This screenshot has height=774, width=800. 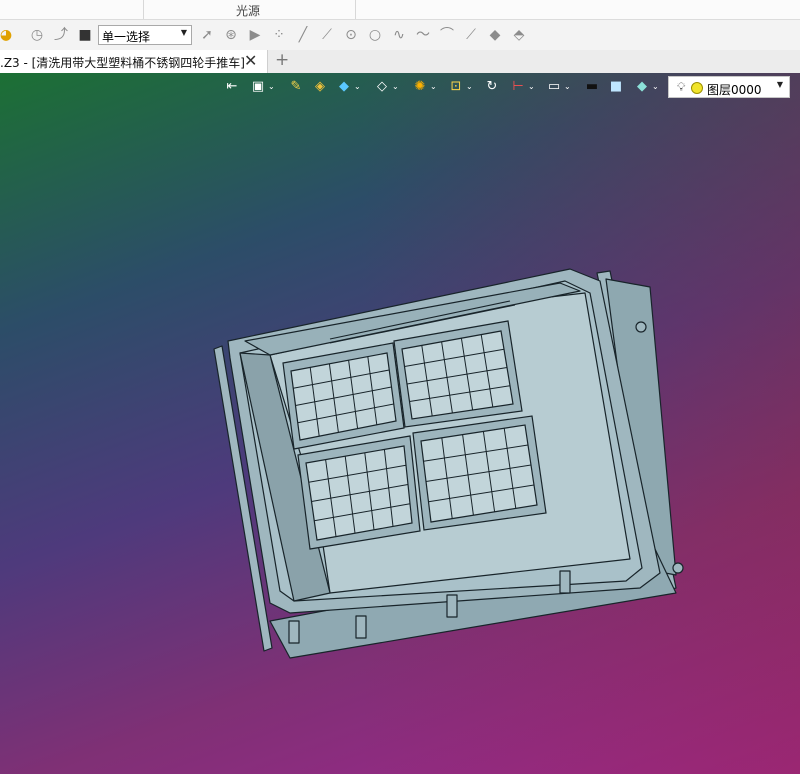 What do you see at coordinates (327, 35) in the screenshot?
I see `segment-icon: ⟋` at bounding box center [327, 35].